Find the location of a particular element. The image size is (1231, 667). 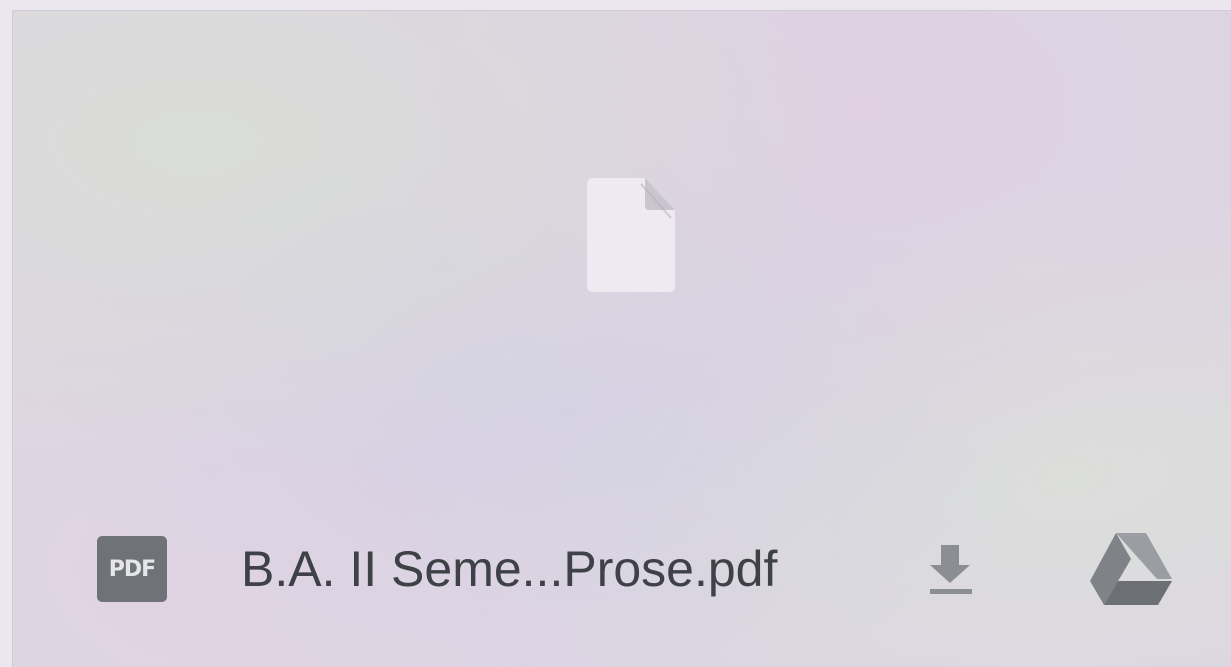

save-to-drive-button is located at coordinates (1131, 569).